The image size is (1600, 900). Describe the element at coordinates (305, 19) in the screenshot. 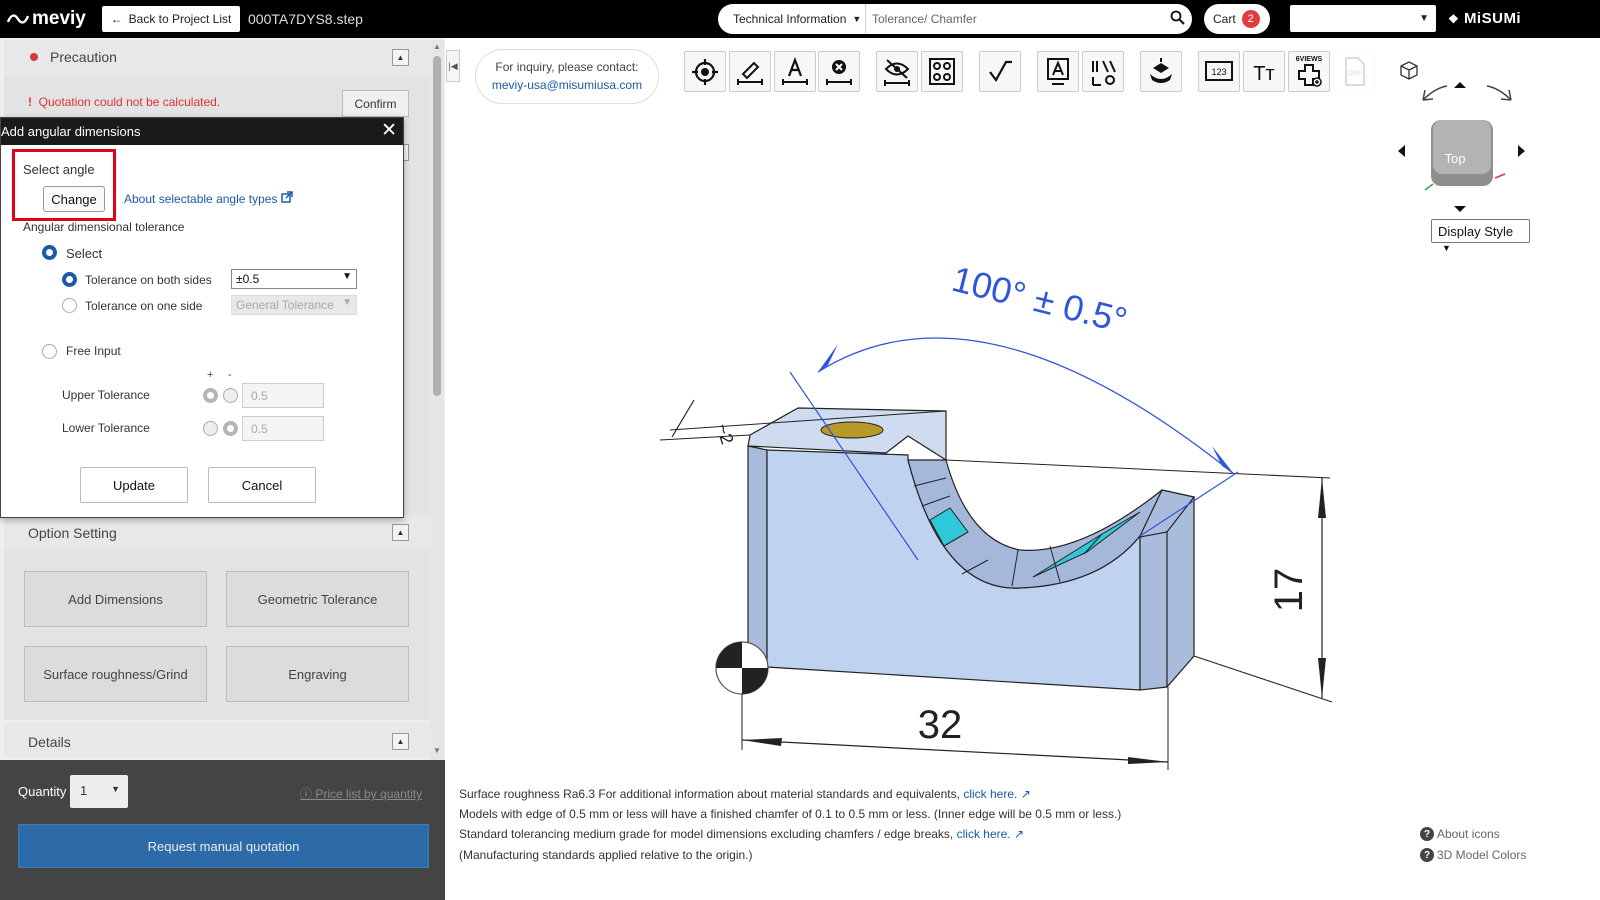

I see `file-name: 000TA7DYS8.step` at that location.